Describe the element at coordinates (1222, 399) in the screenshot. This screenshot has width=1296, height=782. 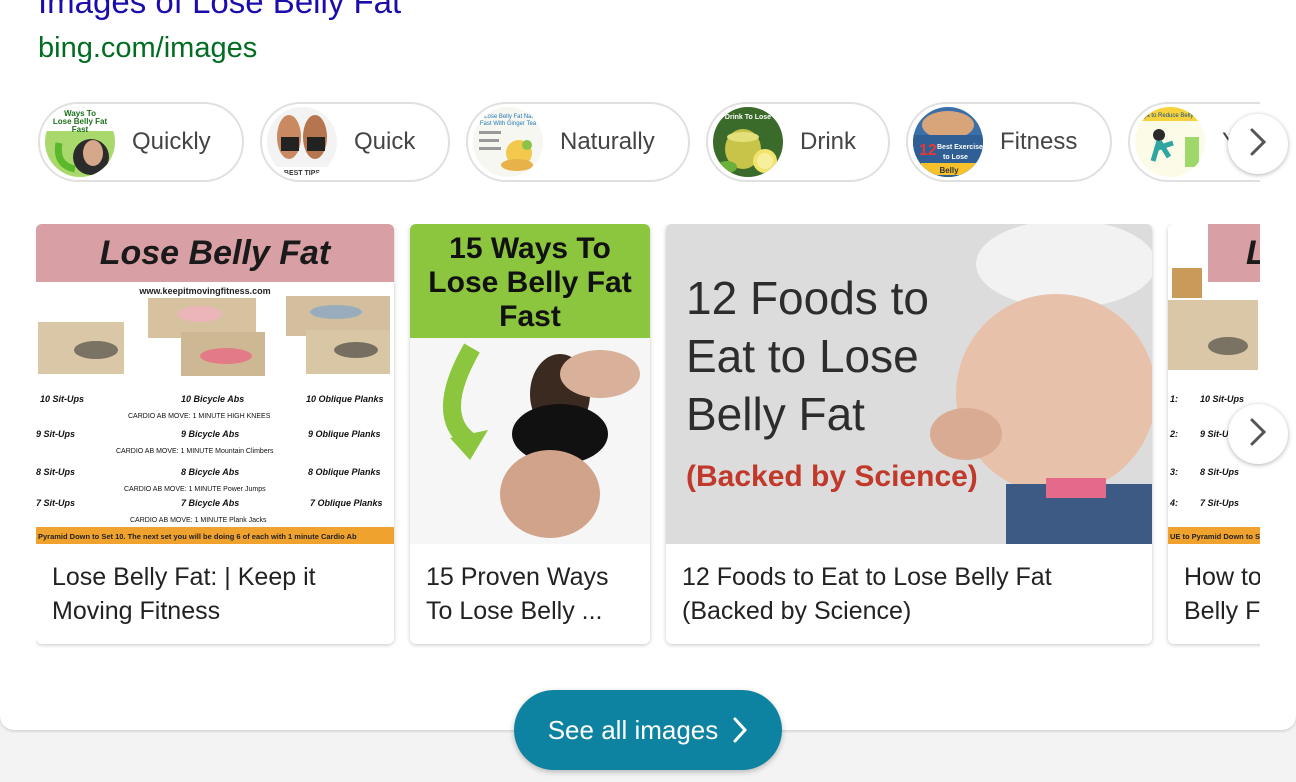
I see `thumb-row-b: 10 Sit-Ups` at that location.